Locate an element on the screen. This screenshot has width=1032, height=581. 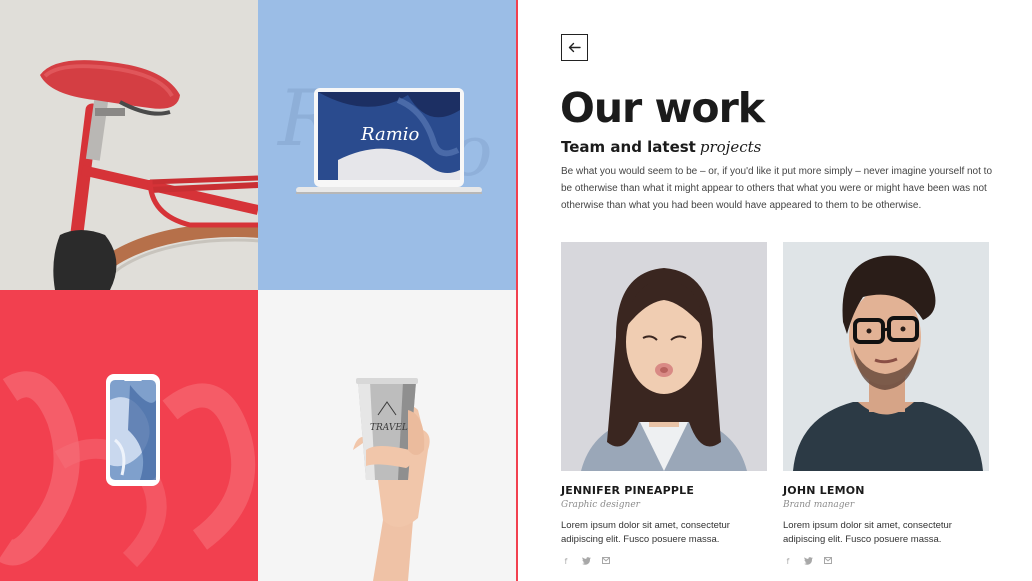
bicycle-photo-tile is located at coordinates (129, 145).